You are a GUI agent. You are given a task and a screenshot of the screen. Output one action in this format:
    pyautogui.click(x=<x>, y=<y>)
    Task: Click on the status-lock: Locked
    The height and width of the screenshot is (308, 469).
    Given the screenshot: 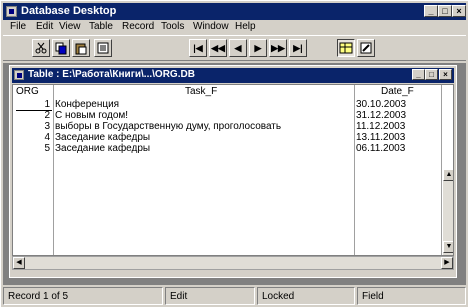 What is the action you would take?
    pyautogui.click(x=306, y=296)
    